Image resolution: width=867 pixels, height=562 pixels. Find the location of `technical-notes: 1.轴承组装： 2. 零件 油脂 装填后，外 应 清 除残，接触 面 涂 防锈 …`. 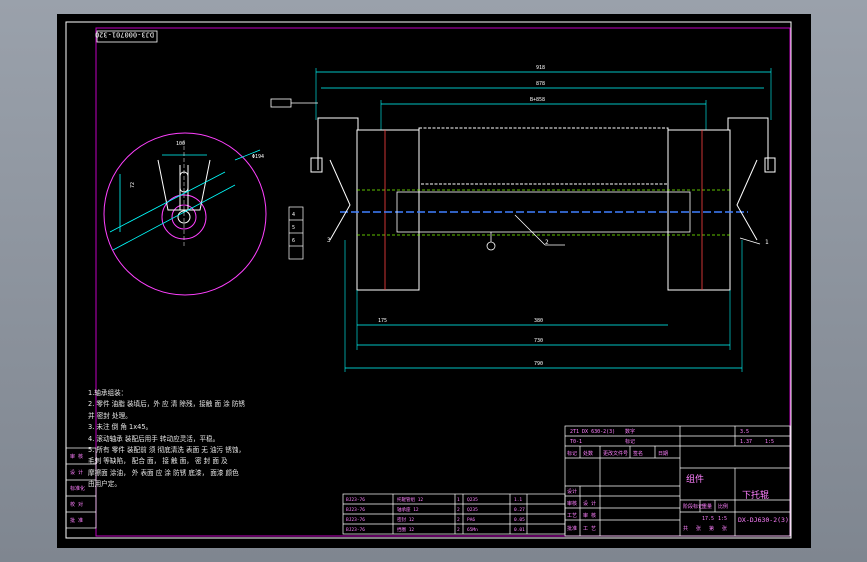

technical-notes: 1.轴承组装： 2. 零件 油脂 装填后，外 应 清 除残，接触 面 涂 防锈 … is located at coordinates (188, 439).